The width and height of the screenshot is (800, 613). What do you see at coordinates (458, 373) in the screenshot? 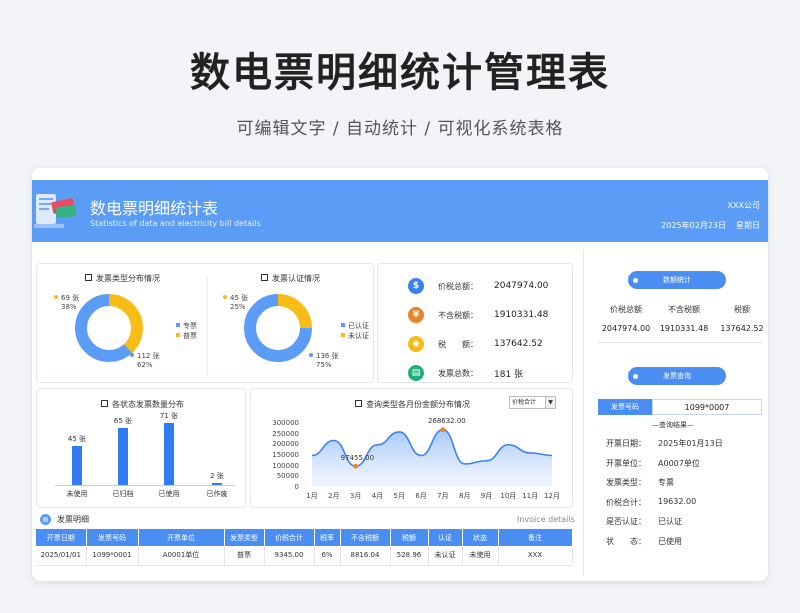
I see `stat-label: 发票总数：` at bounding box center [458, 373].